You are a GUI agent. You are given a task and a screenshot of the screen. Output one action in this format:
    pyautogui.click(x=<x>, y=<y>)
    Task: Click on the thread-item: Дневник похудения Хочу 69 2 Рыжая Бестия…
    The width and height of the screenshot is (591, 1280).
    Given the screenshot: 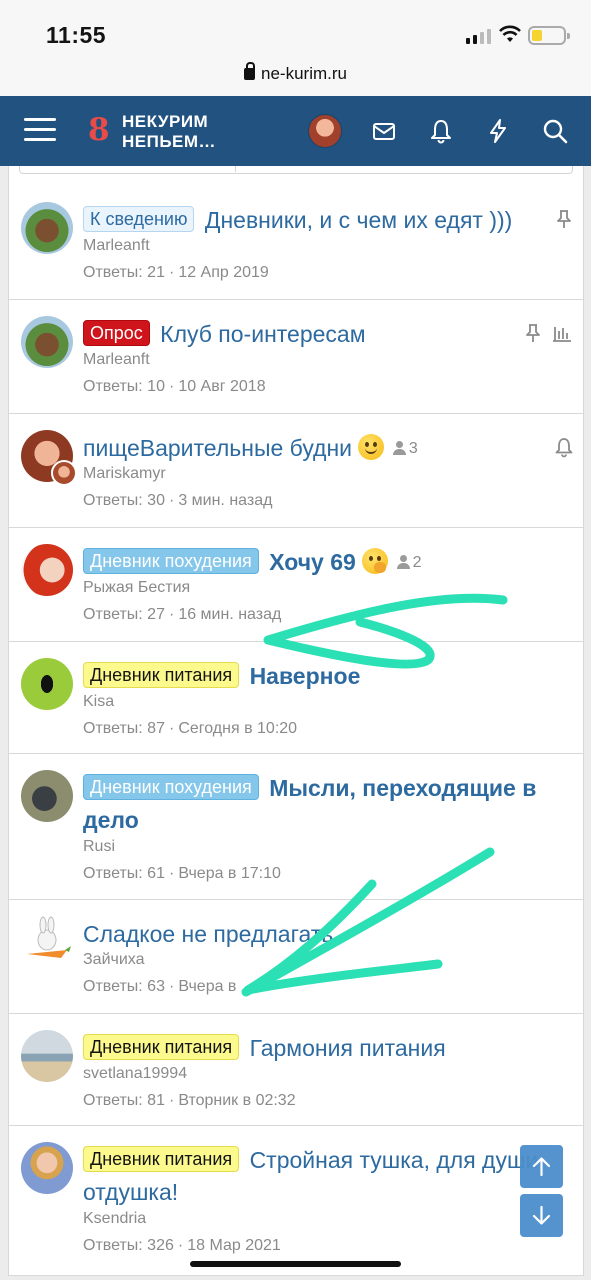 What is the action you would take?
    pyautogui.click(x=296, y=585)
    